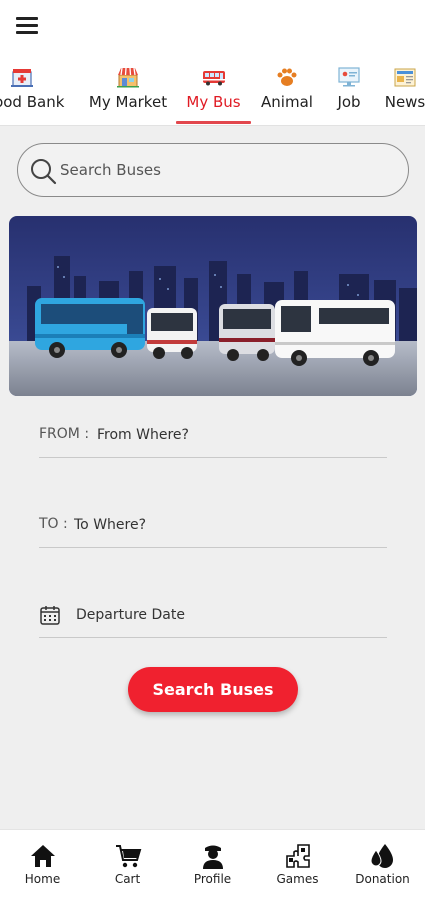  What do you see at coordinates (128, 77) in the screenshot?
I see `market-icon` at bounding box center [128, 77].